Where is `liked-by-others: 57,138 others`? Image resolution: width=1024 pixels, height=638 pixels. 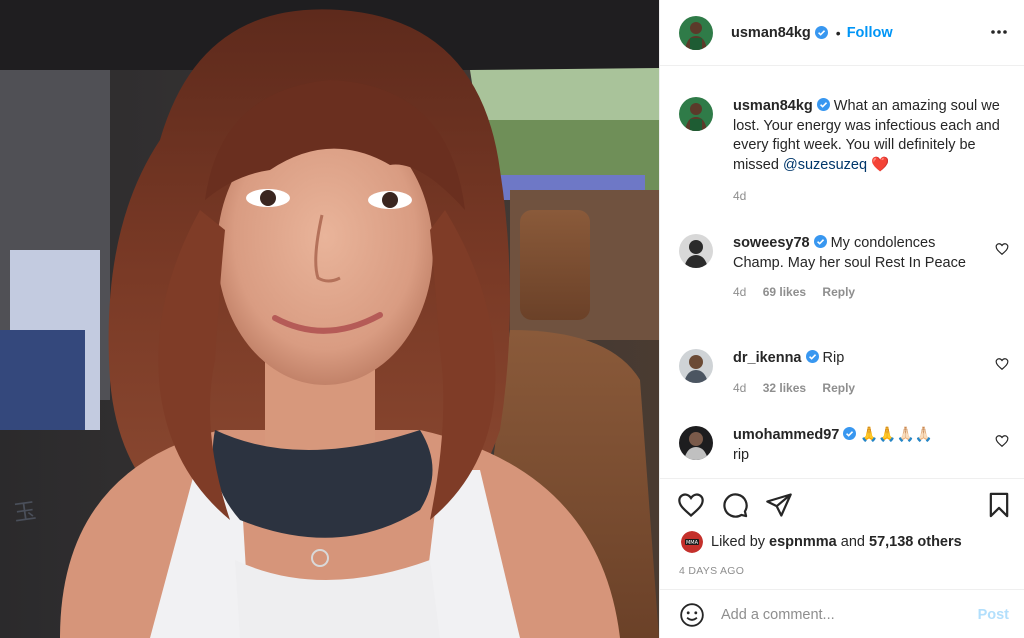
liked-by-others: 57,138 others is located at coordinates (915, 542).